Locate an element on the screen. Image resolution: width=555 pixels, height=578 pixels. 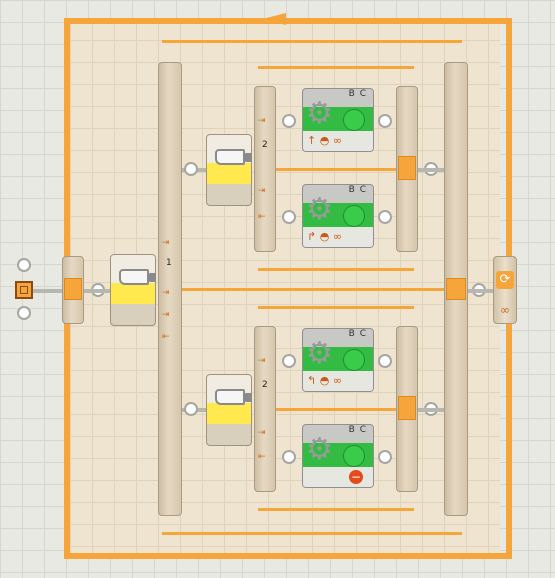
upper-switch-mid-wire is located at coordinates (336, 169).